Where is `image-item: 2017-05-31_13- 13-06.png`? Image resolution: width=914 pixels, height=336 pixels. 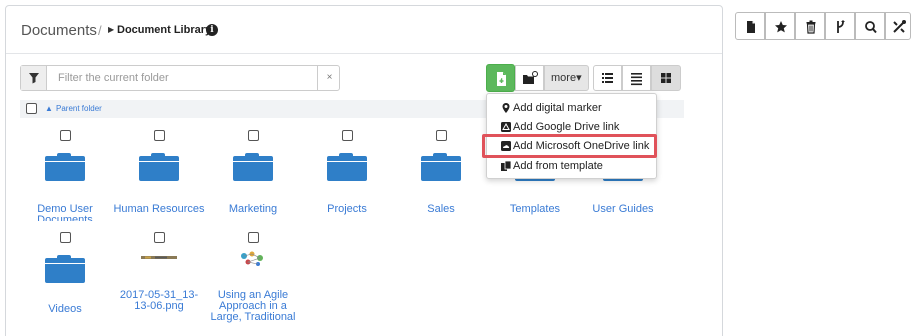
image-item: 2017-05-31_13- 13-06.png is located at coordinates (159, 282).